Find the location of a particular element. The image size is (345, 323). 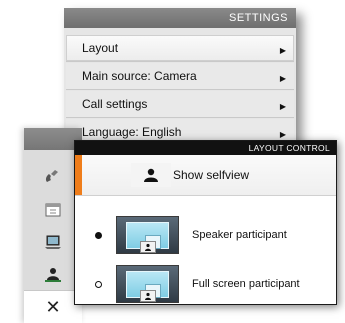

layout-control-title: LAYOUT CONTROL is located at coordinates (289, 148).